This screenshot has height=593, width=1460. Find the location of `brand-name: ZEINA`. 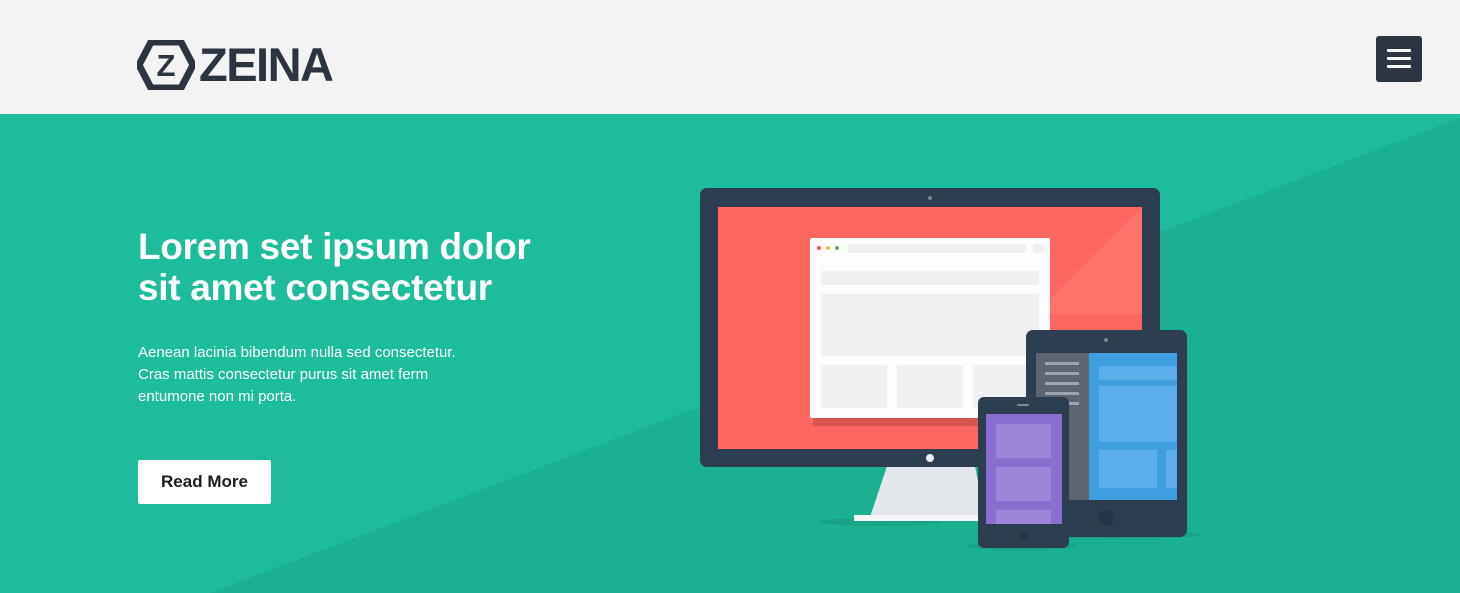

brand-name: ZEINA is located at coordinates (266, 64).